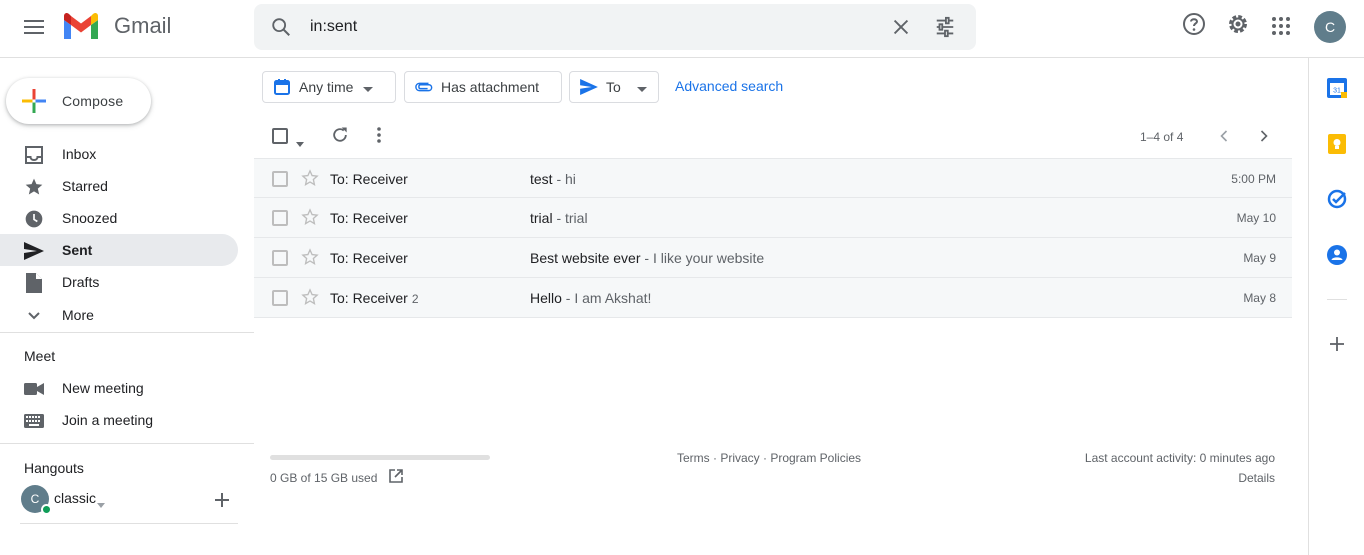 The height and width of the screenshot is (555, 1364). Describe the element at coordinates (34, 389) in the screenshot. I see `video-camera-icon` at that location.